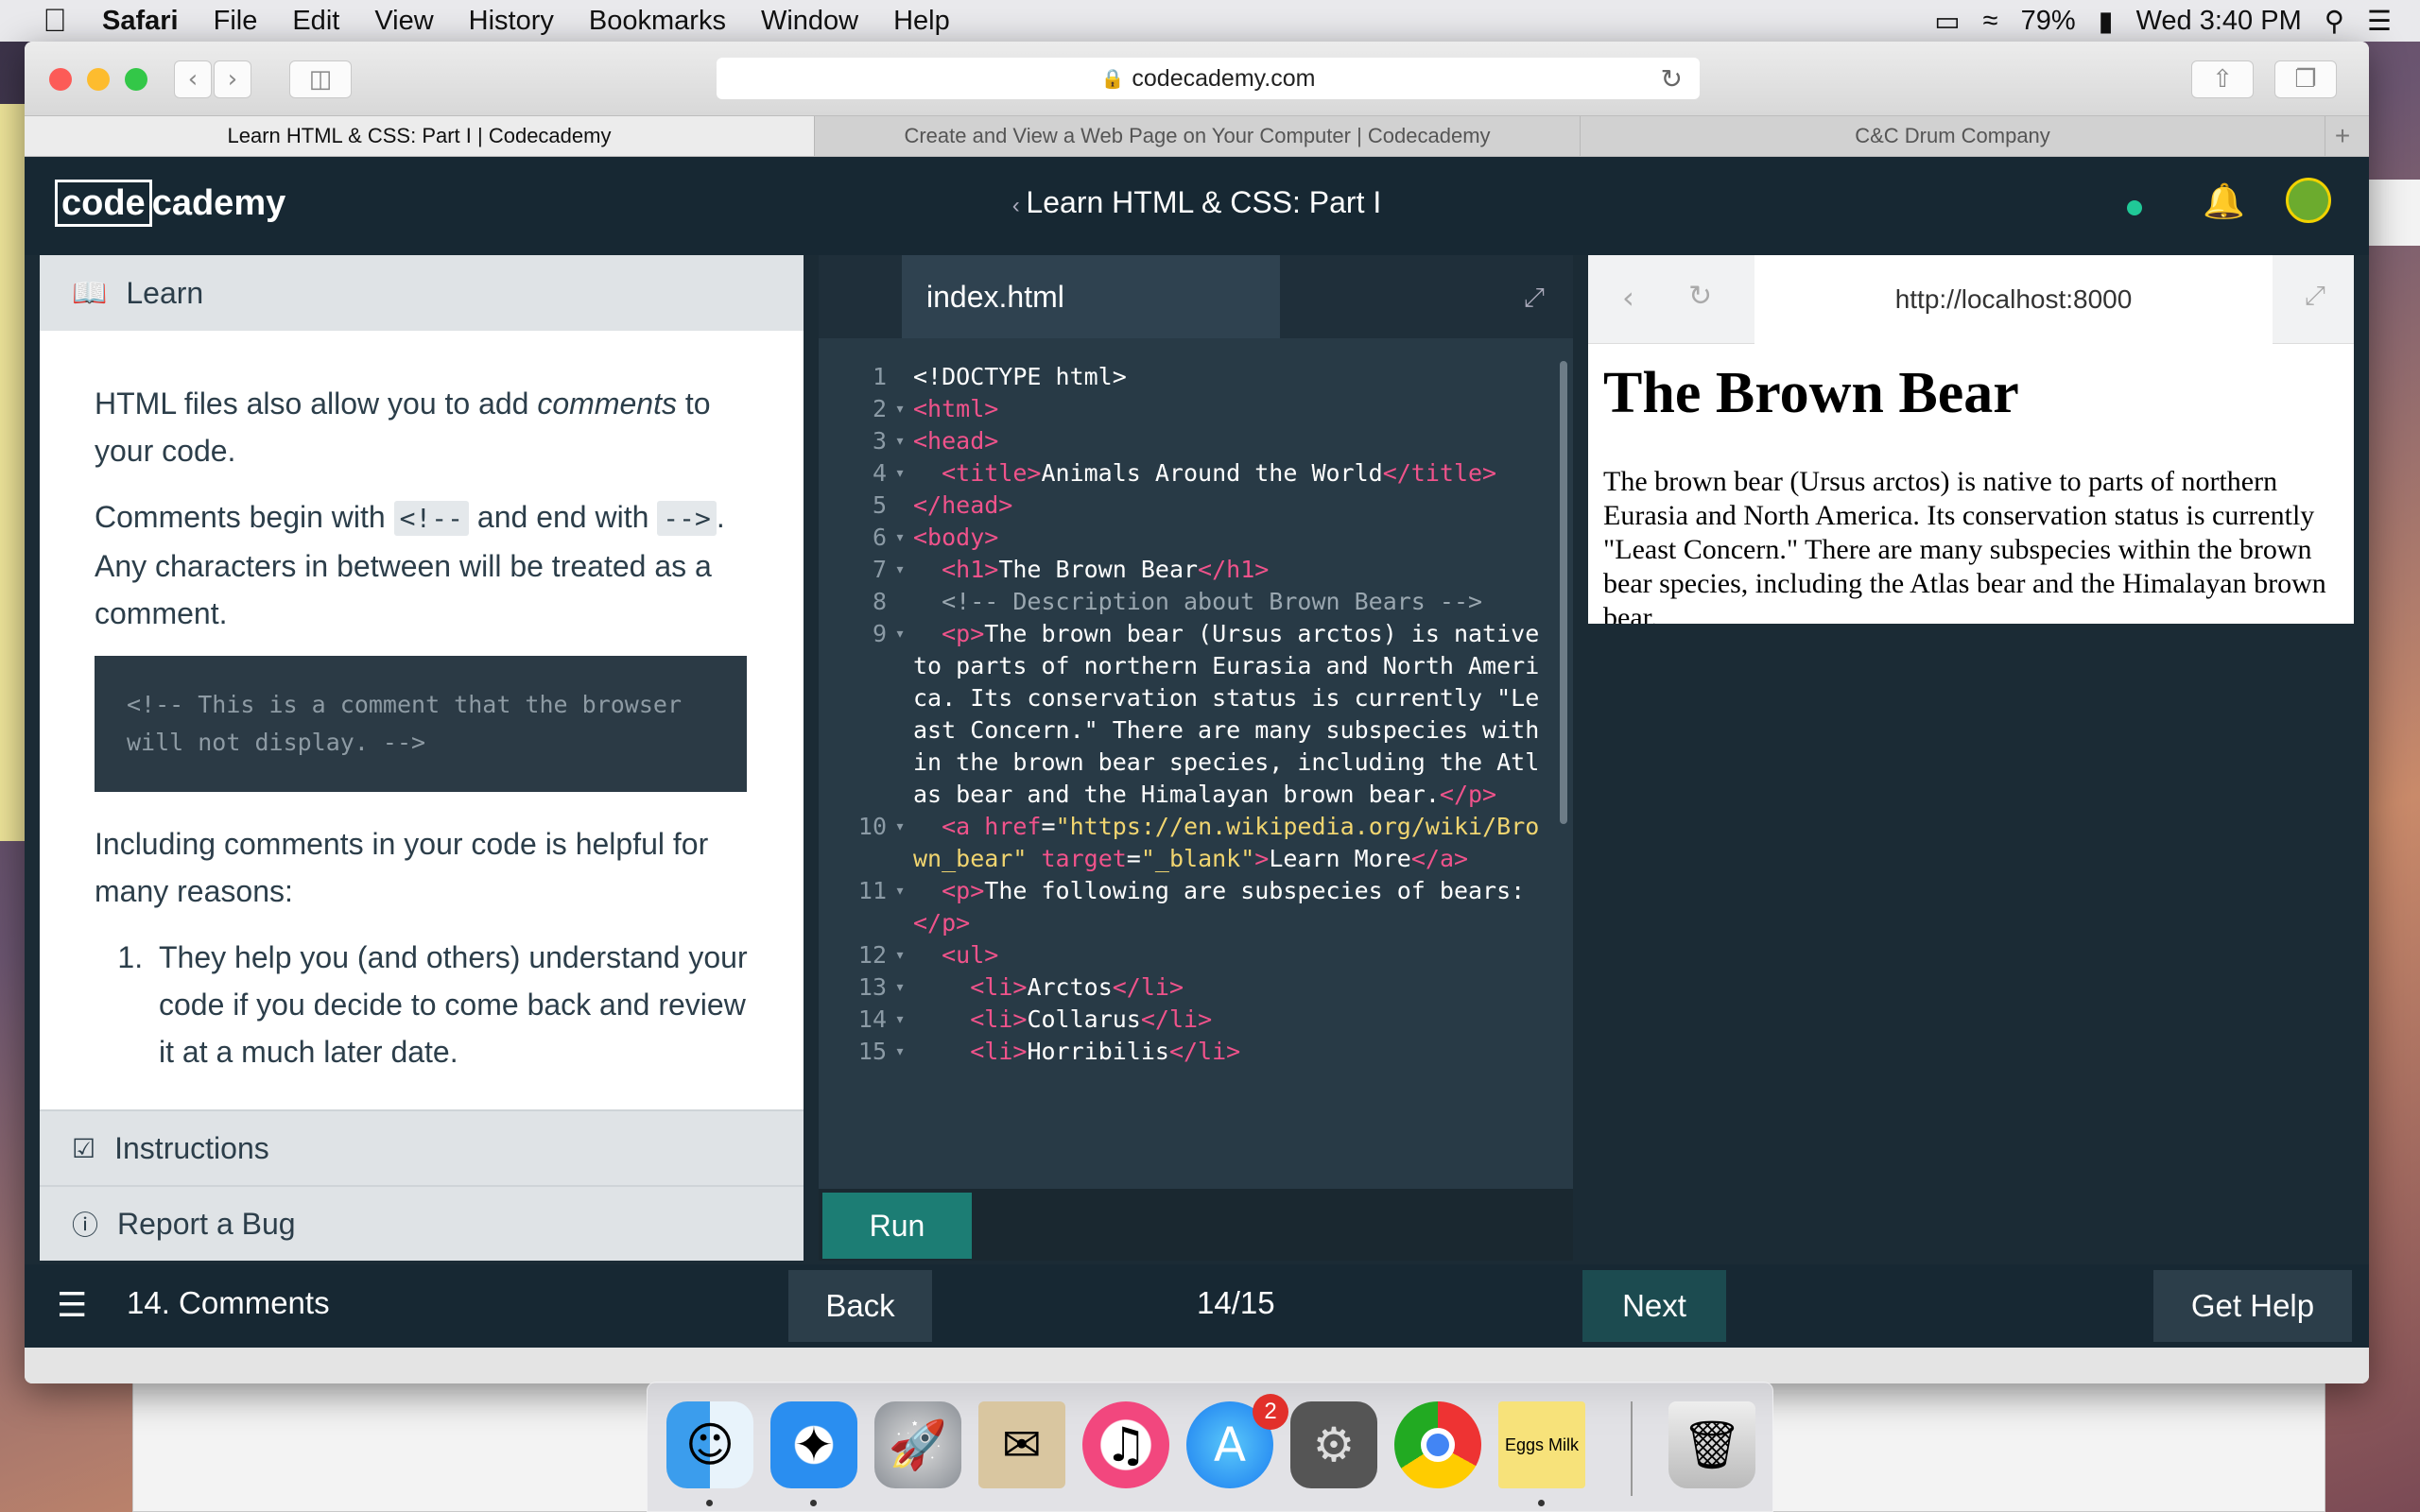 This screenshot has width=2420, height=1512. Describe the element at coordinates (1563, 592) in the screenshot. I see `editor-scrollbar` at that location.